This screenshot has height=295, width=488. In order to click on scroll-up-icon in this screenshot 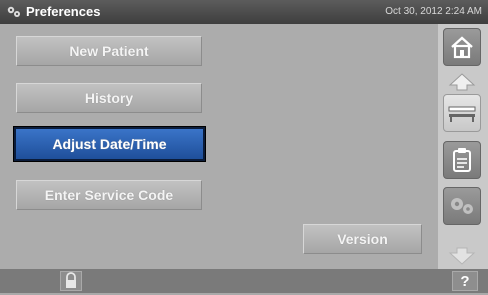, I will do `click(462, 82)`.